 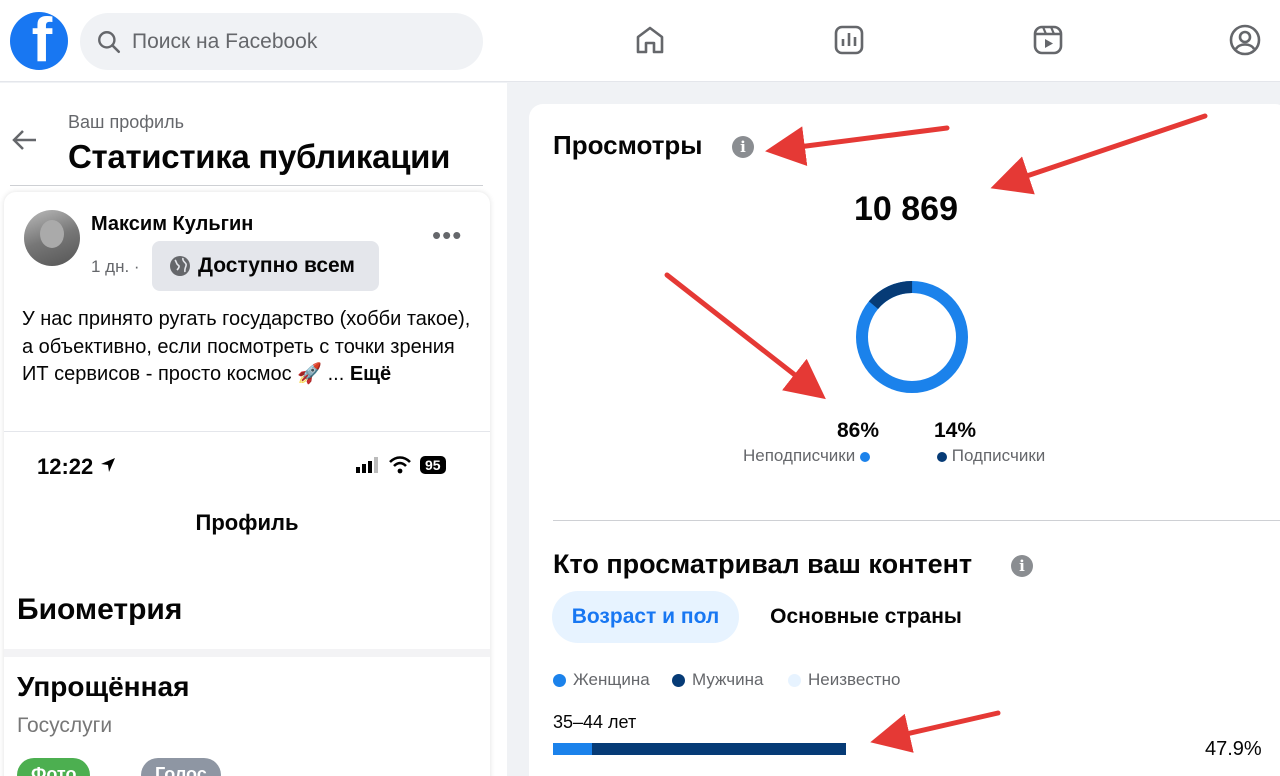 What do you see at coordinates (180, 266) in the screenshot?
I see `globe-icon` at bounding box center [180, 266].